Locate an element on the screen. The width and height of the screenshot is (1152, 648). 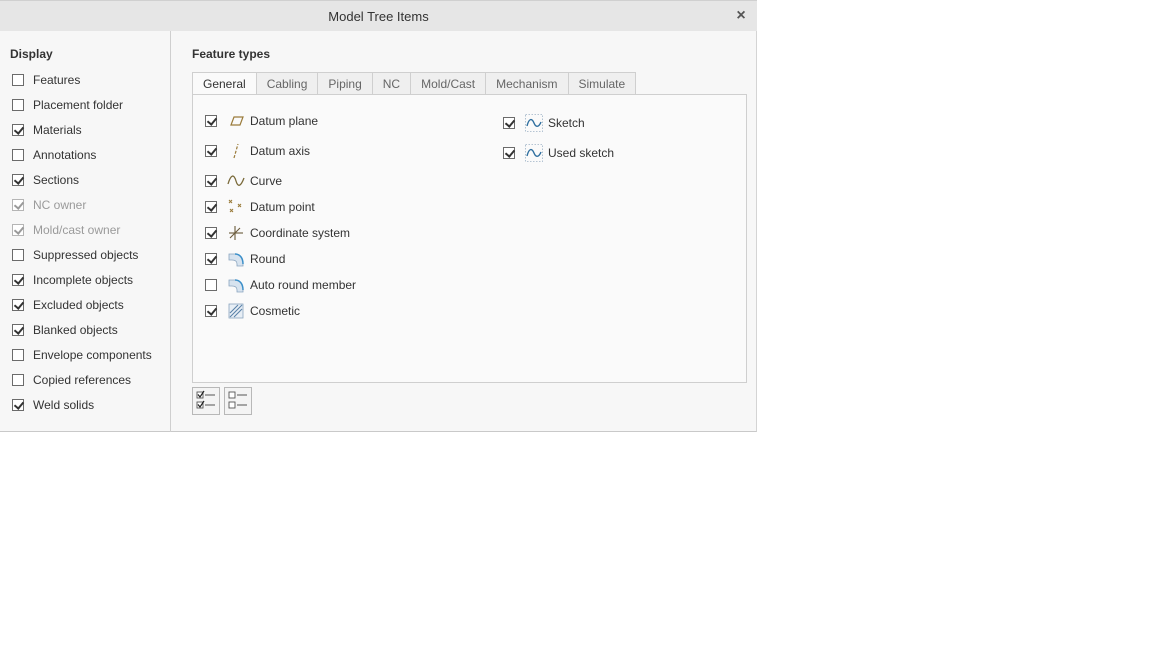
display-item-features: Features is located at coordinates (46, 80).